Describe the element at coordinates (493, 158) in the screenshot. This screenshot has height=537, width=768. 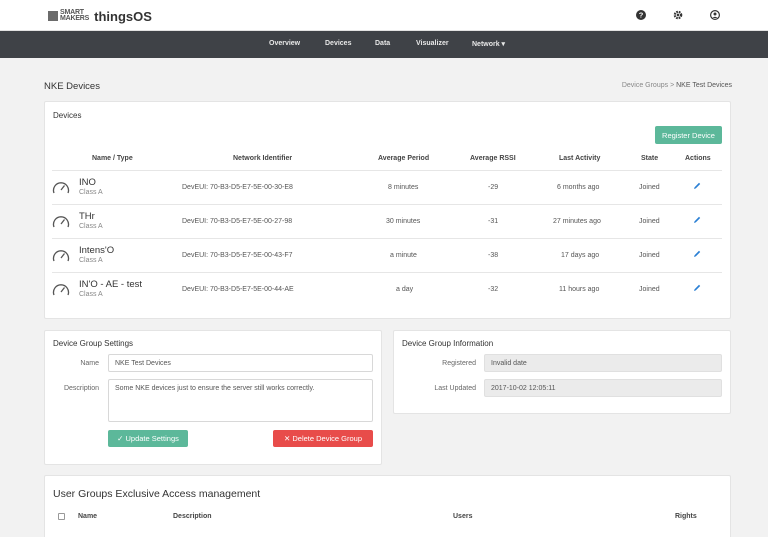
I see `col-average-rssi: Average RSSI` at that location.